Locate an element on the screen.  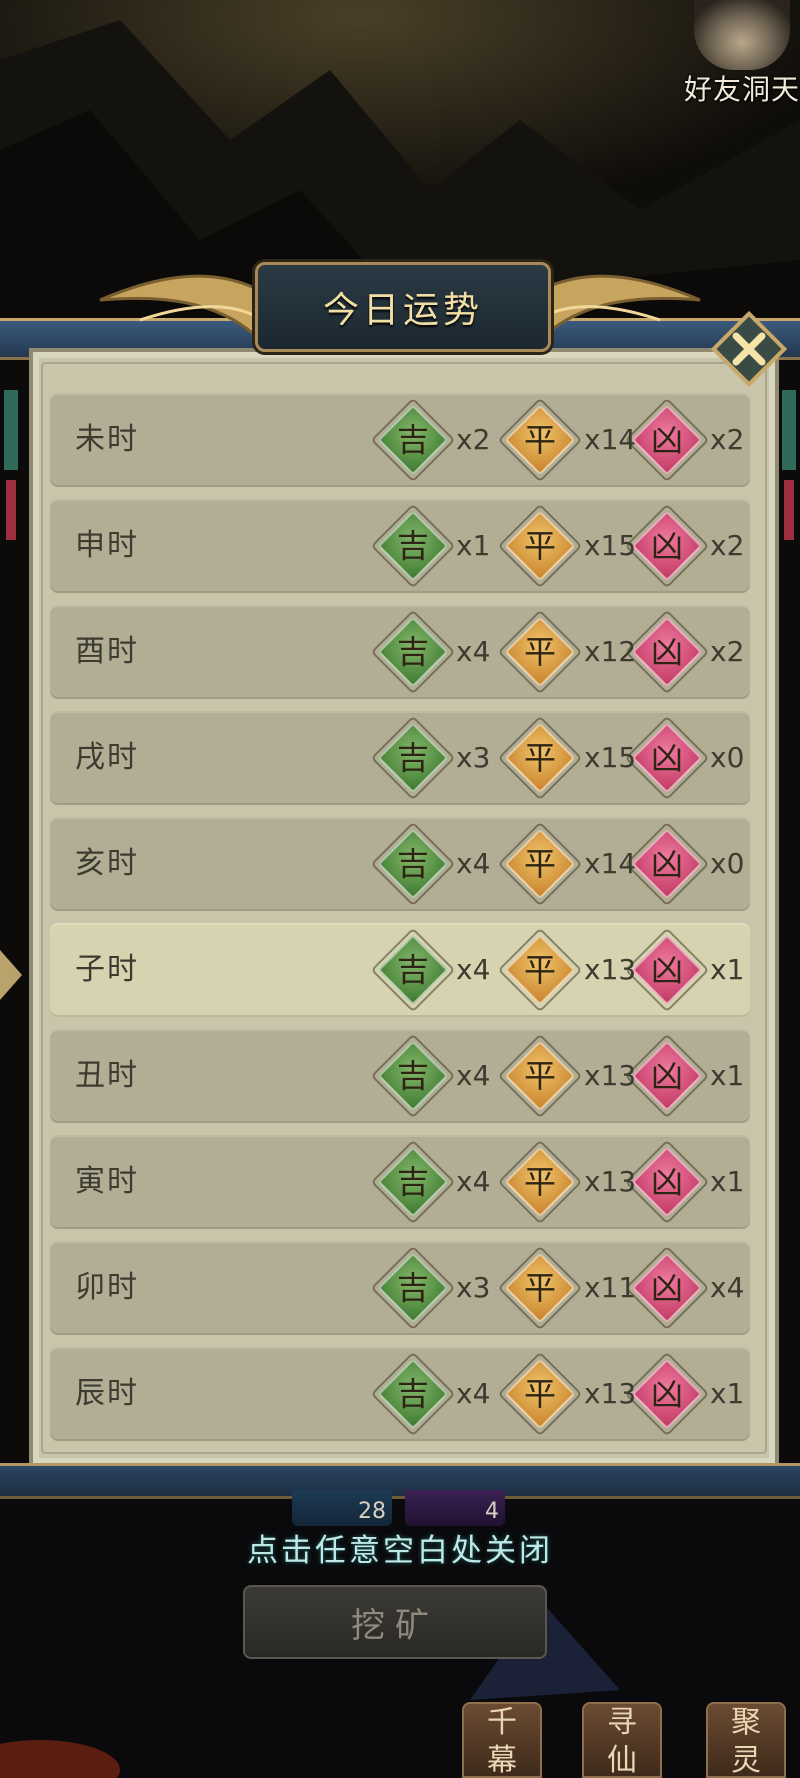
friend-cave-label: 好友洞天 is located at coordinates (741, 89).